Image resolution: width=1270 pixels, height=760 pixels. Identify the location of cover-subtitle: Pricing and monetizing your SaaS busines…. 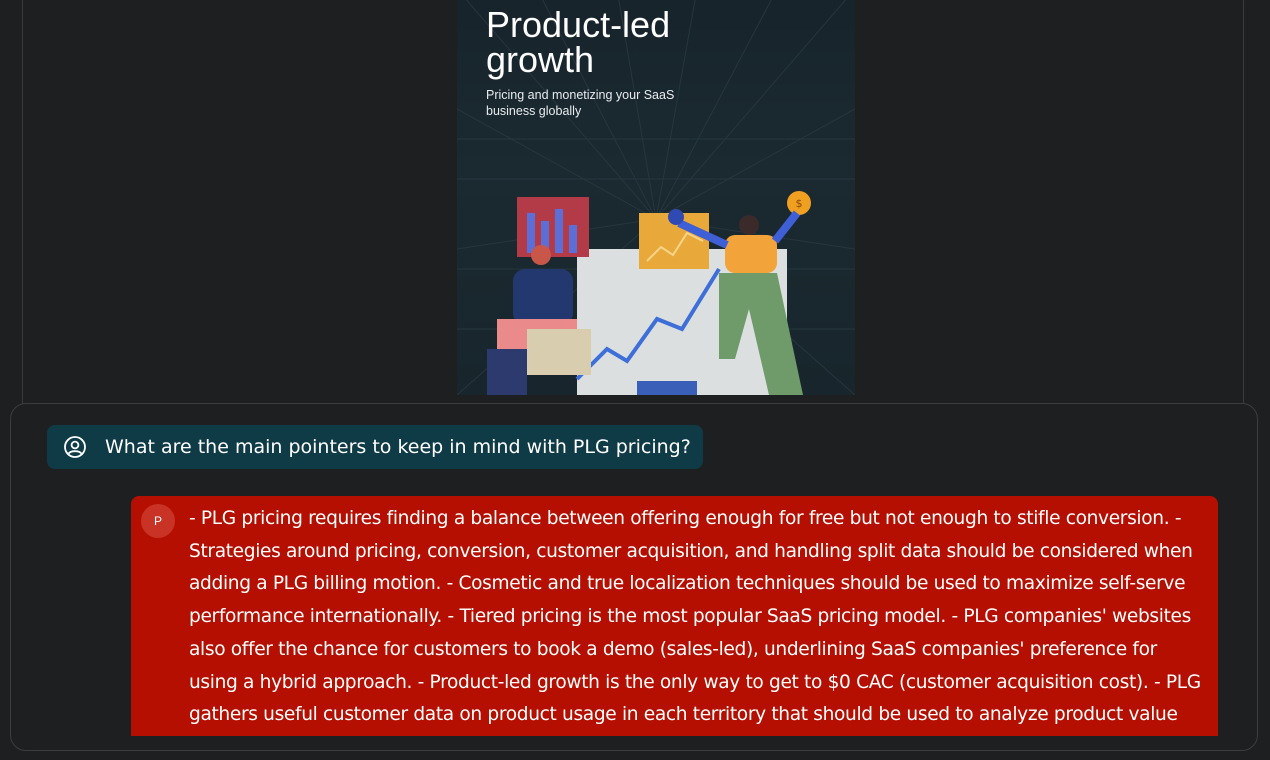
(580, 103).